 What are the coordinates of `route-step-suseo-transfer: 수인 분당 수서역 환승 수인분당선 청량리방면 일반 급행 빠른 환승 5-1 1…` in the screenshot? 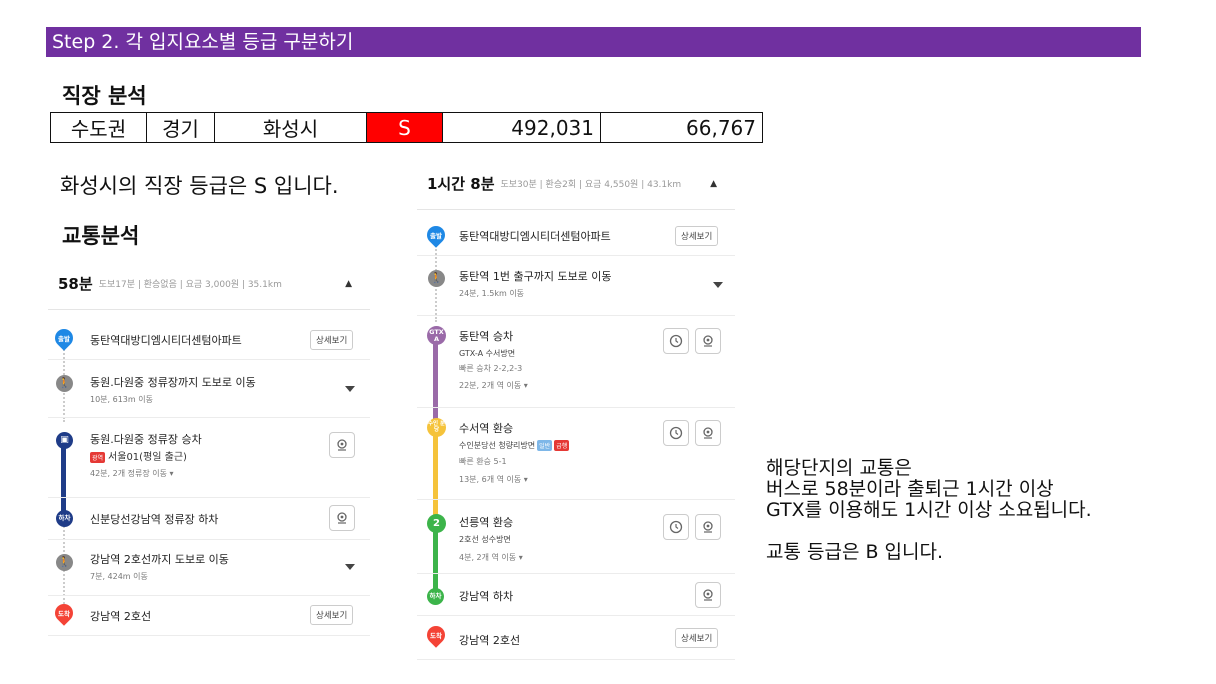 It's located at (576, 454).